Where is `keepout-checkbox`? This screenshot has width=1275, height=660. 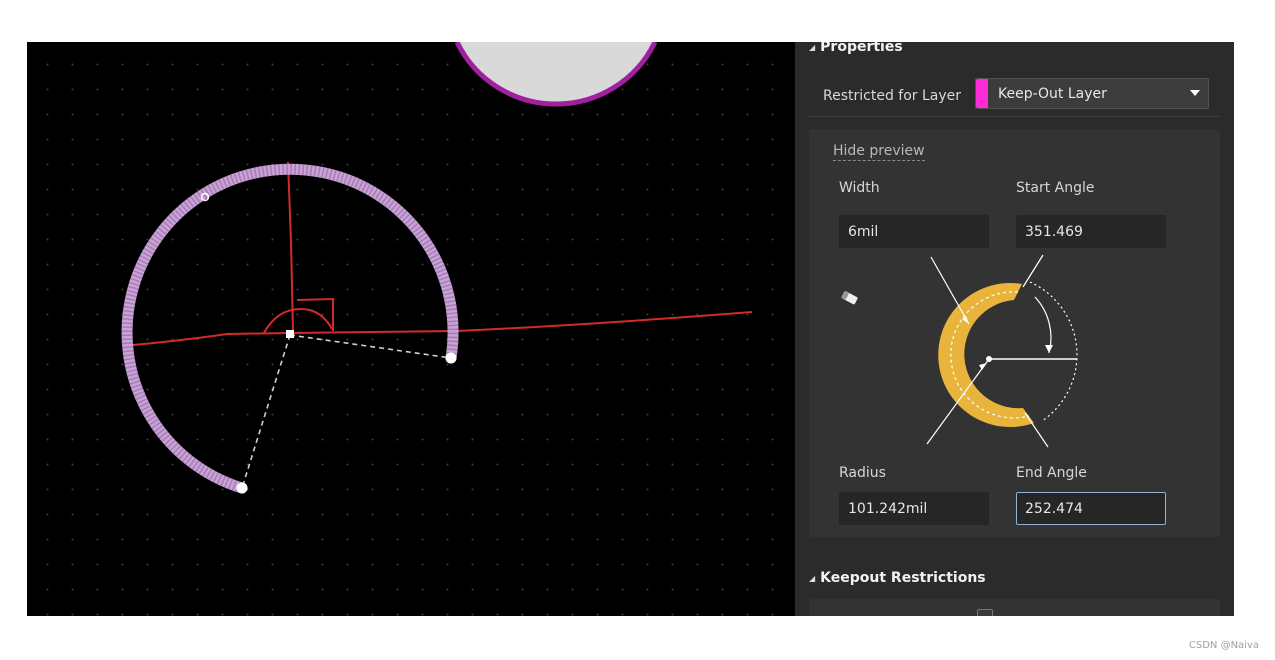 keepout-checkbox is located at coordinates (985, 612).